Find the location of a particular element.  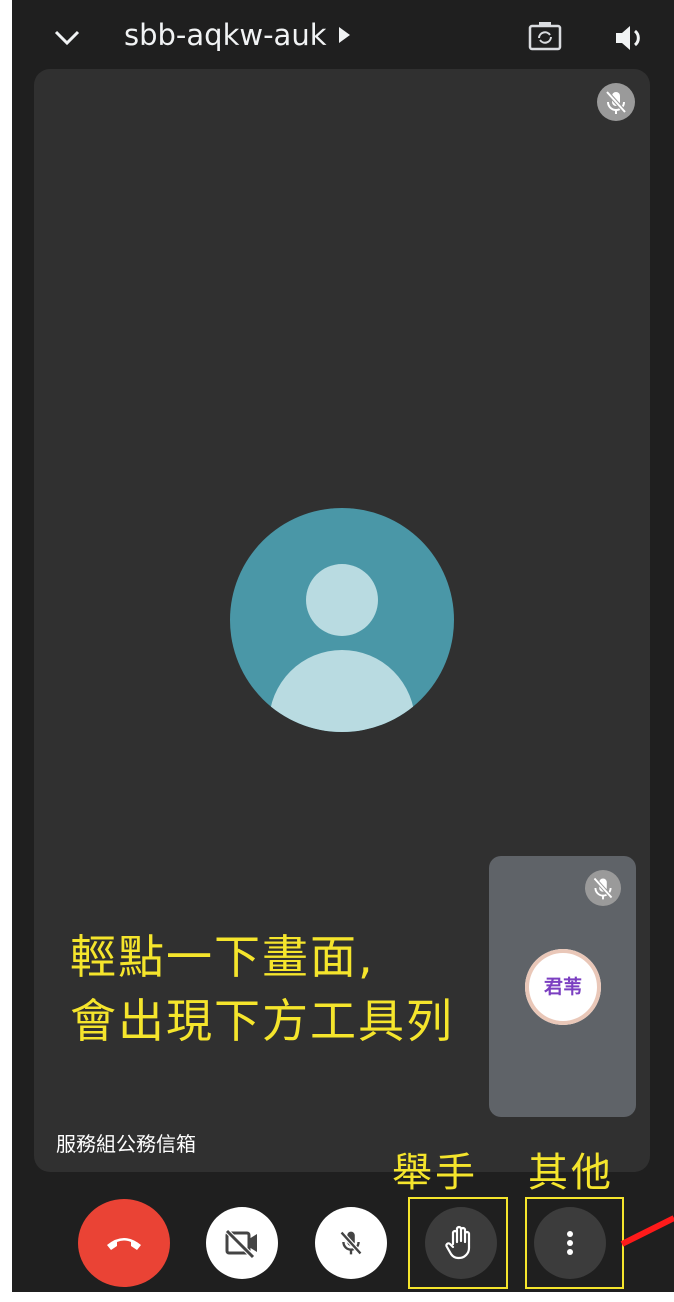

annotation-line-1: 輕點一下畫面, is located at coordinates (222, 957).